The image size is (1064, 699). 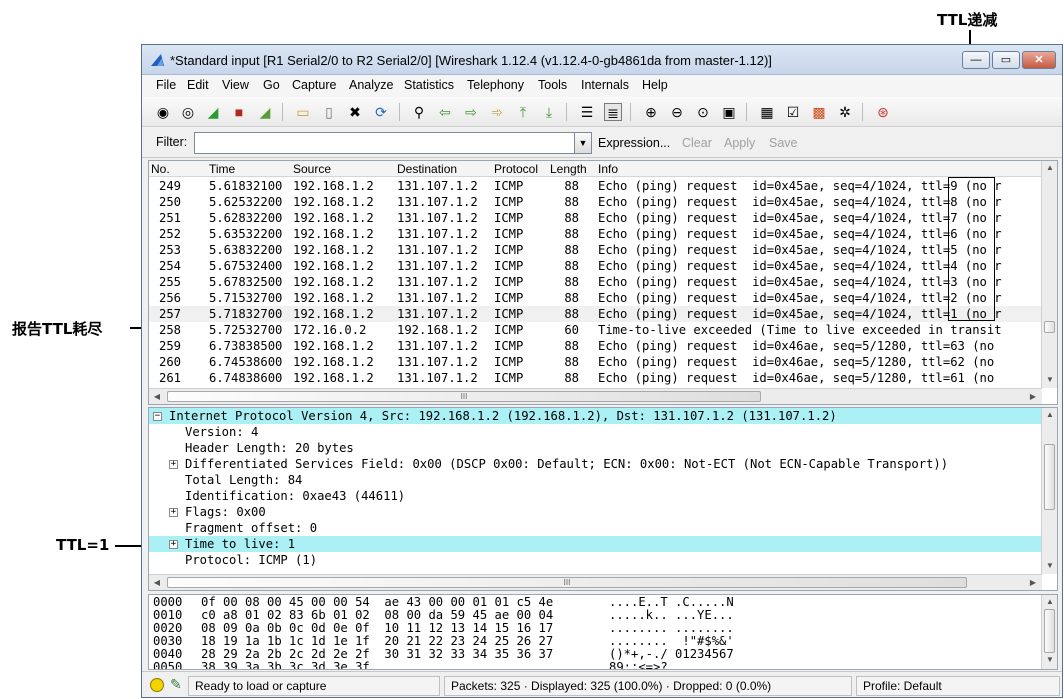 What do you see at coordinates (157, 685) in the screenshot?
I see `expert-info-icon` at bounding box center [157, 685].